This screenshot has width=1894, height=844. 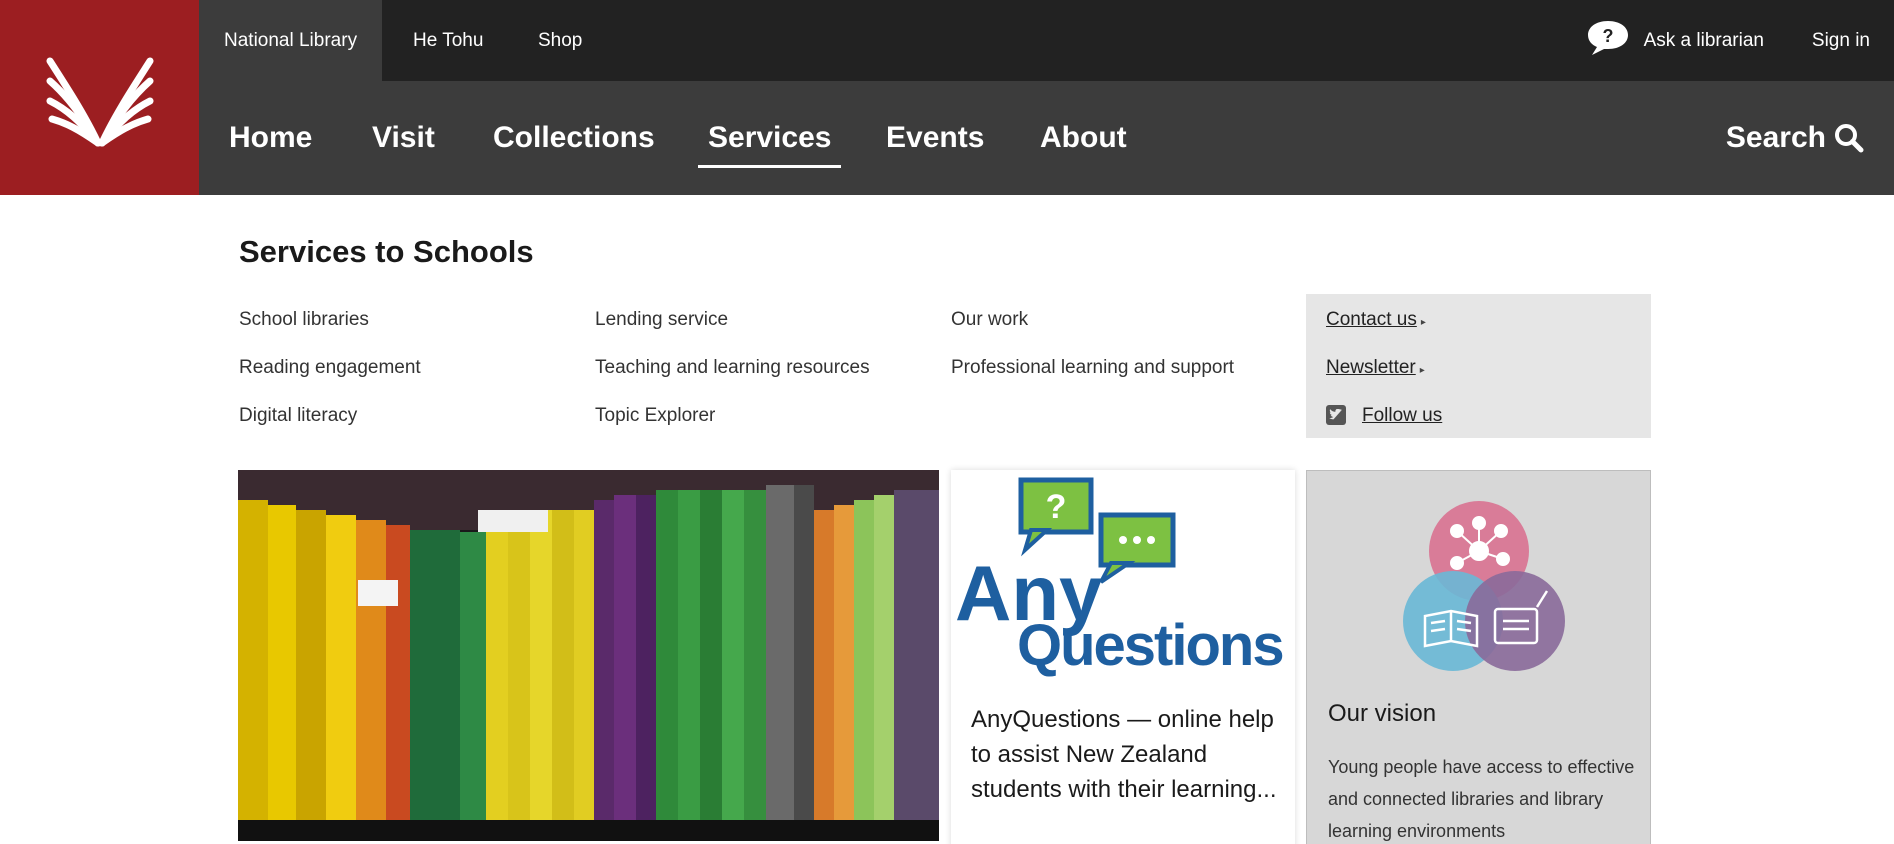 I want to click on tab-national-library: National Library, so click(x=291, y=40).